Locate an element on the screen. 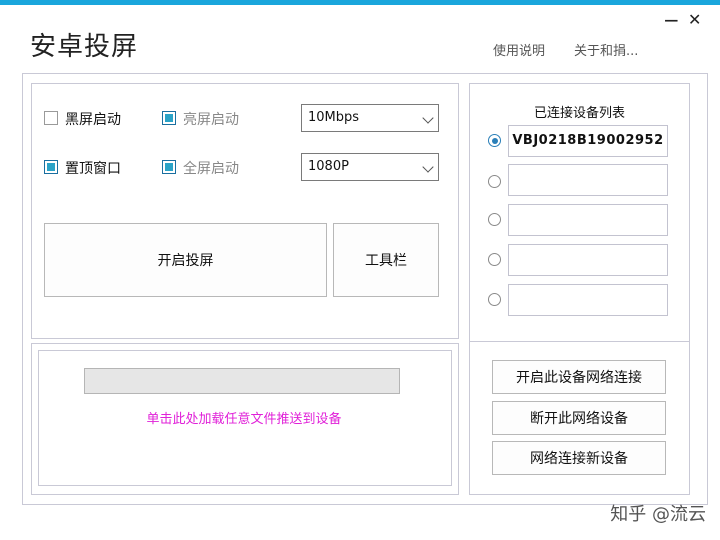  black-screen-label: 黑屏启动 is located at coordinates (93, 120).